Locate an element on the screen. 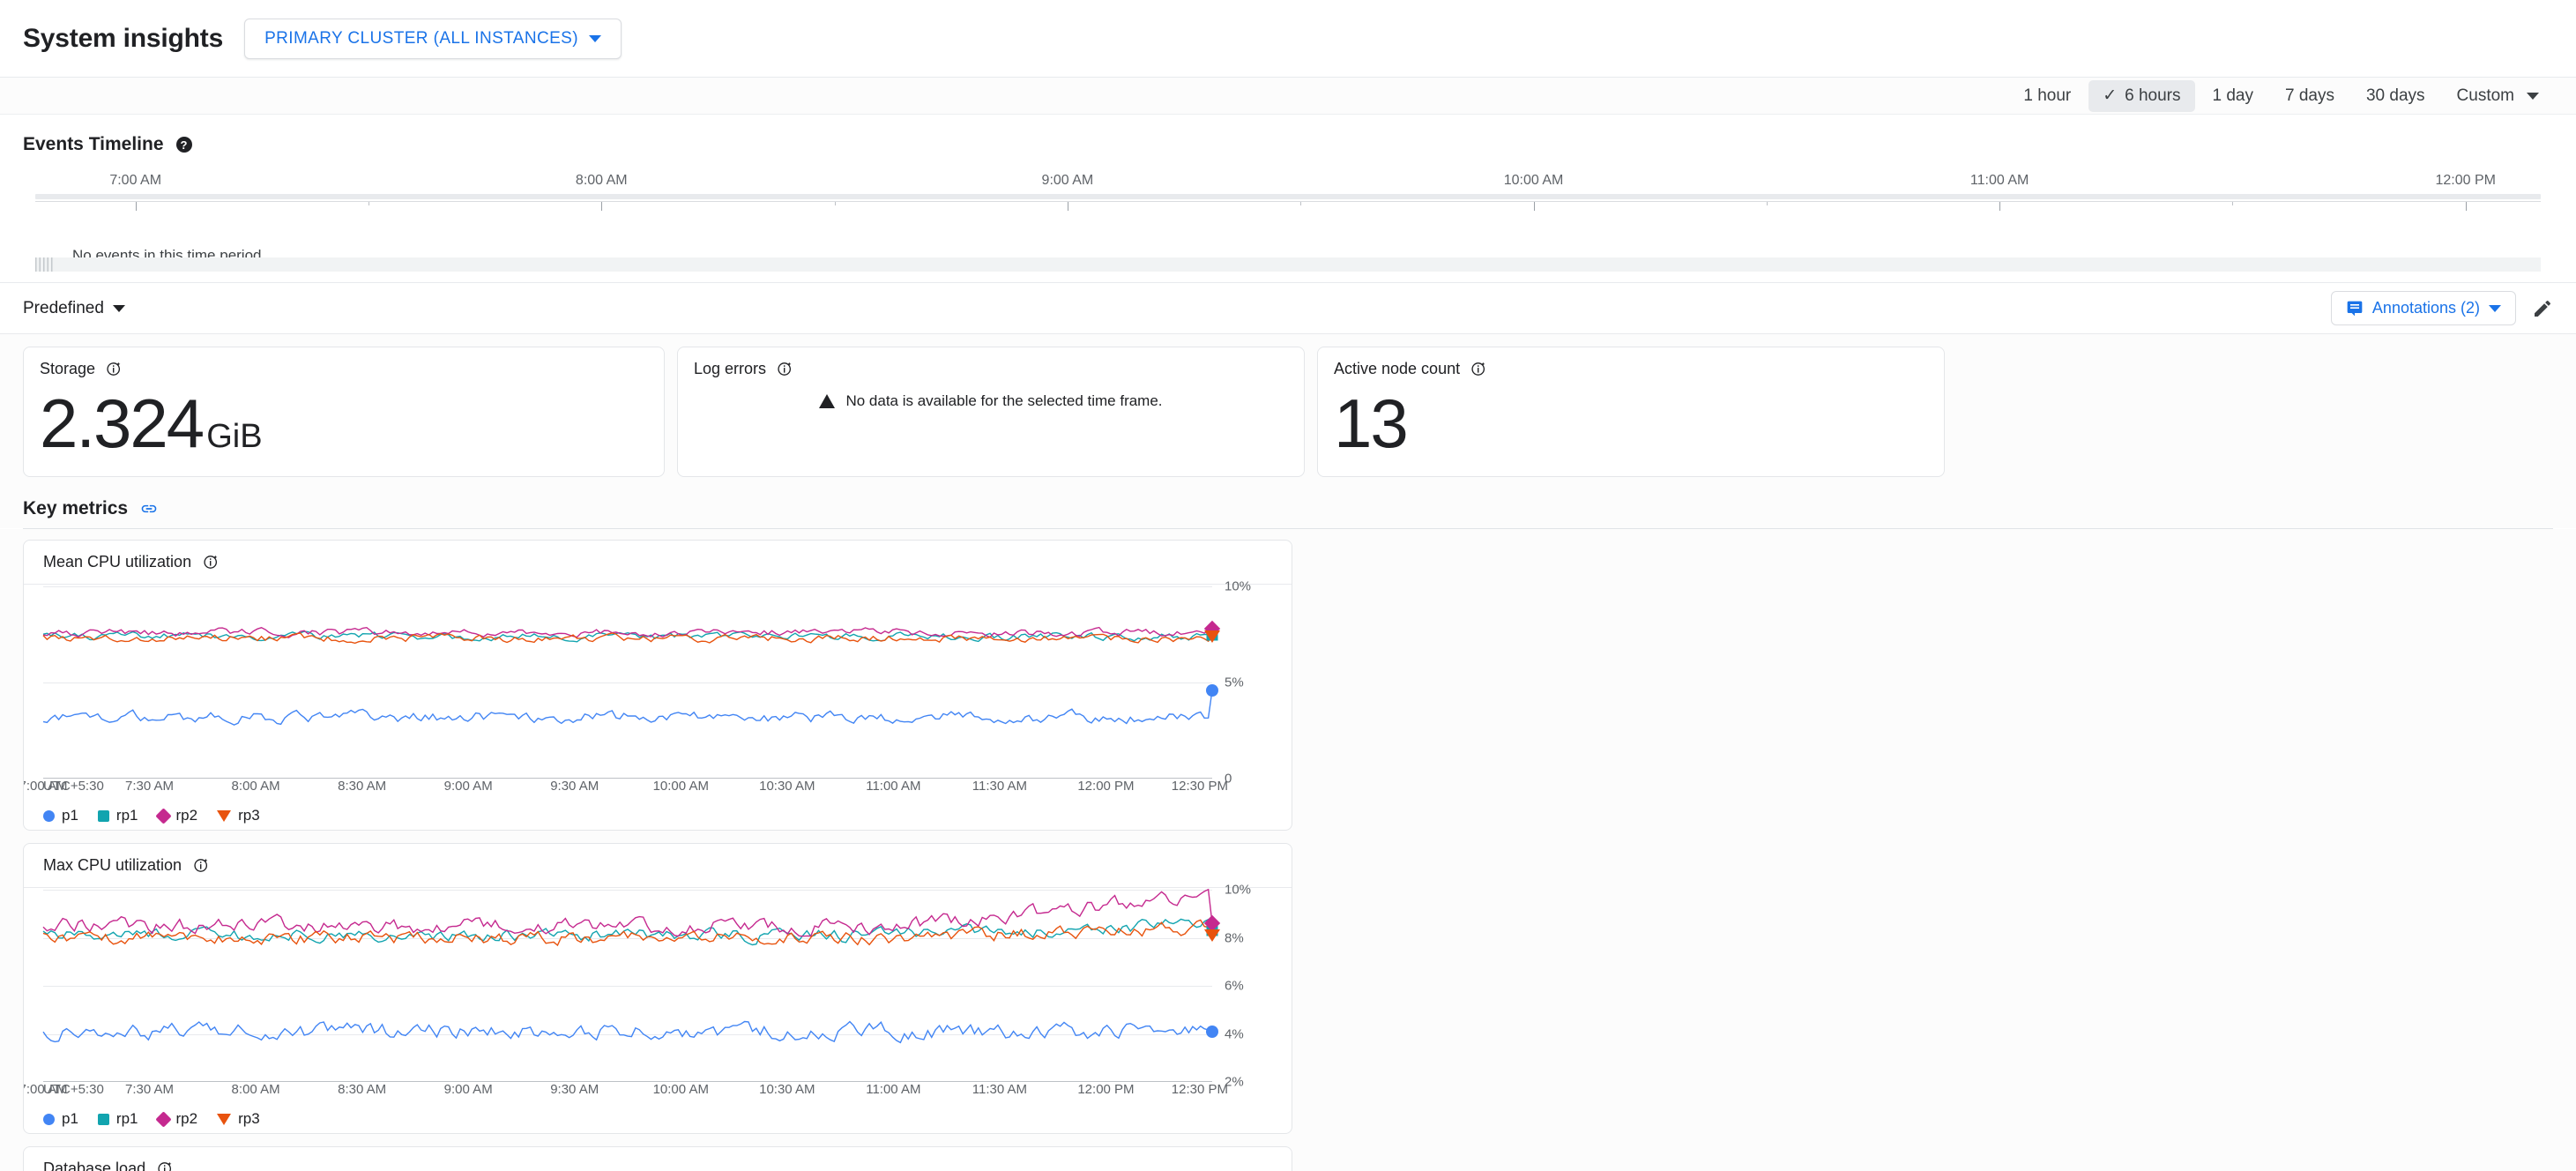 The width and height of the screenshot is (2576, 1171). time-range-1-day: 1 day is located at coordinates (2233, 96).